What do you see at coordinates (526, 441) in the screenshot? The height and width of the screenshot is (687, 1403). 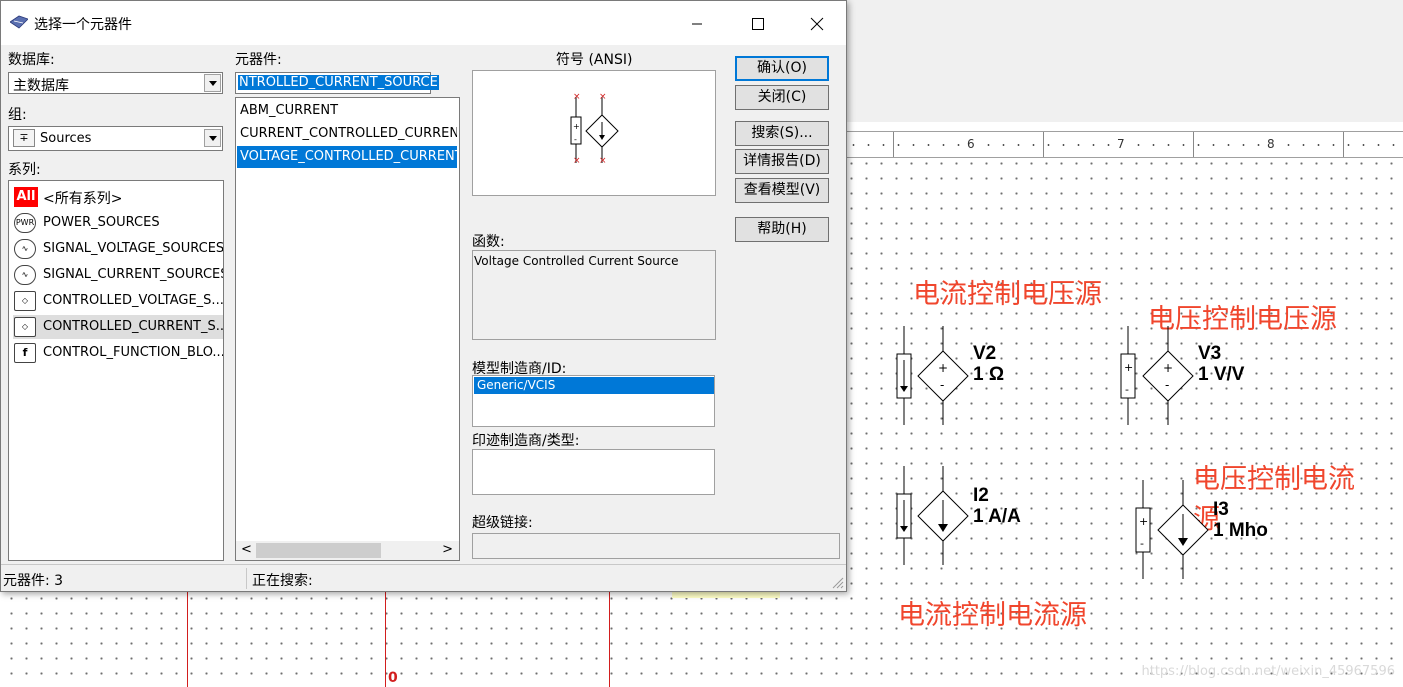 I see `footprint-label: 印迹制造商/类型:` at bounding box center [526, 441].